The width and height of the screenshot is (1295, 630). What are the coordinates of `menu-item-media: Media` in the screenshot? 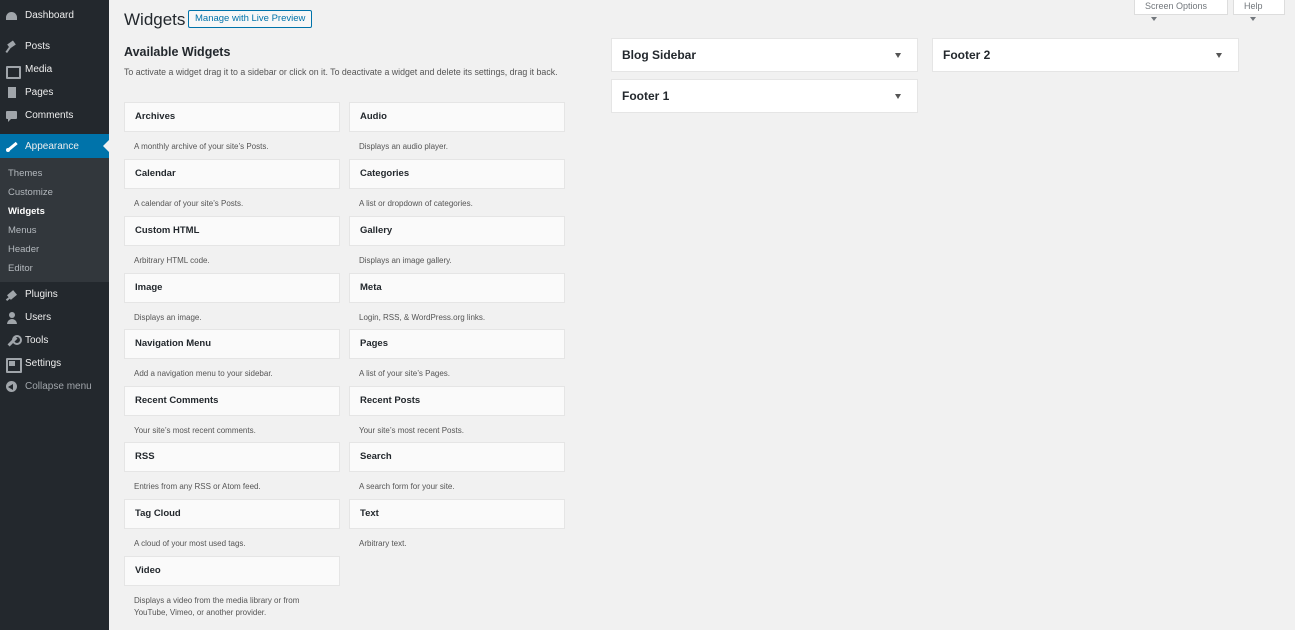 It's located at (54, 69).